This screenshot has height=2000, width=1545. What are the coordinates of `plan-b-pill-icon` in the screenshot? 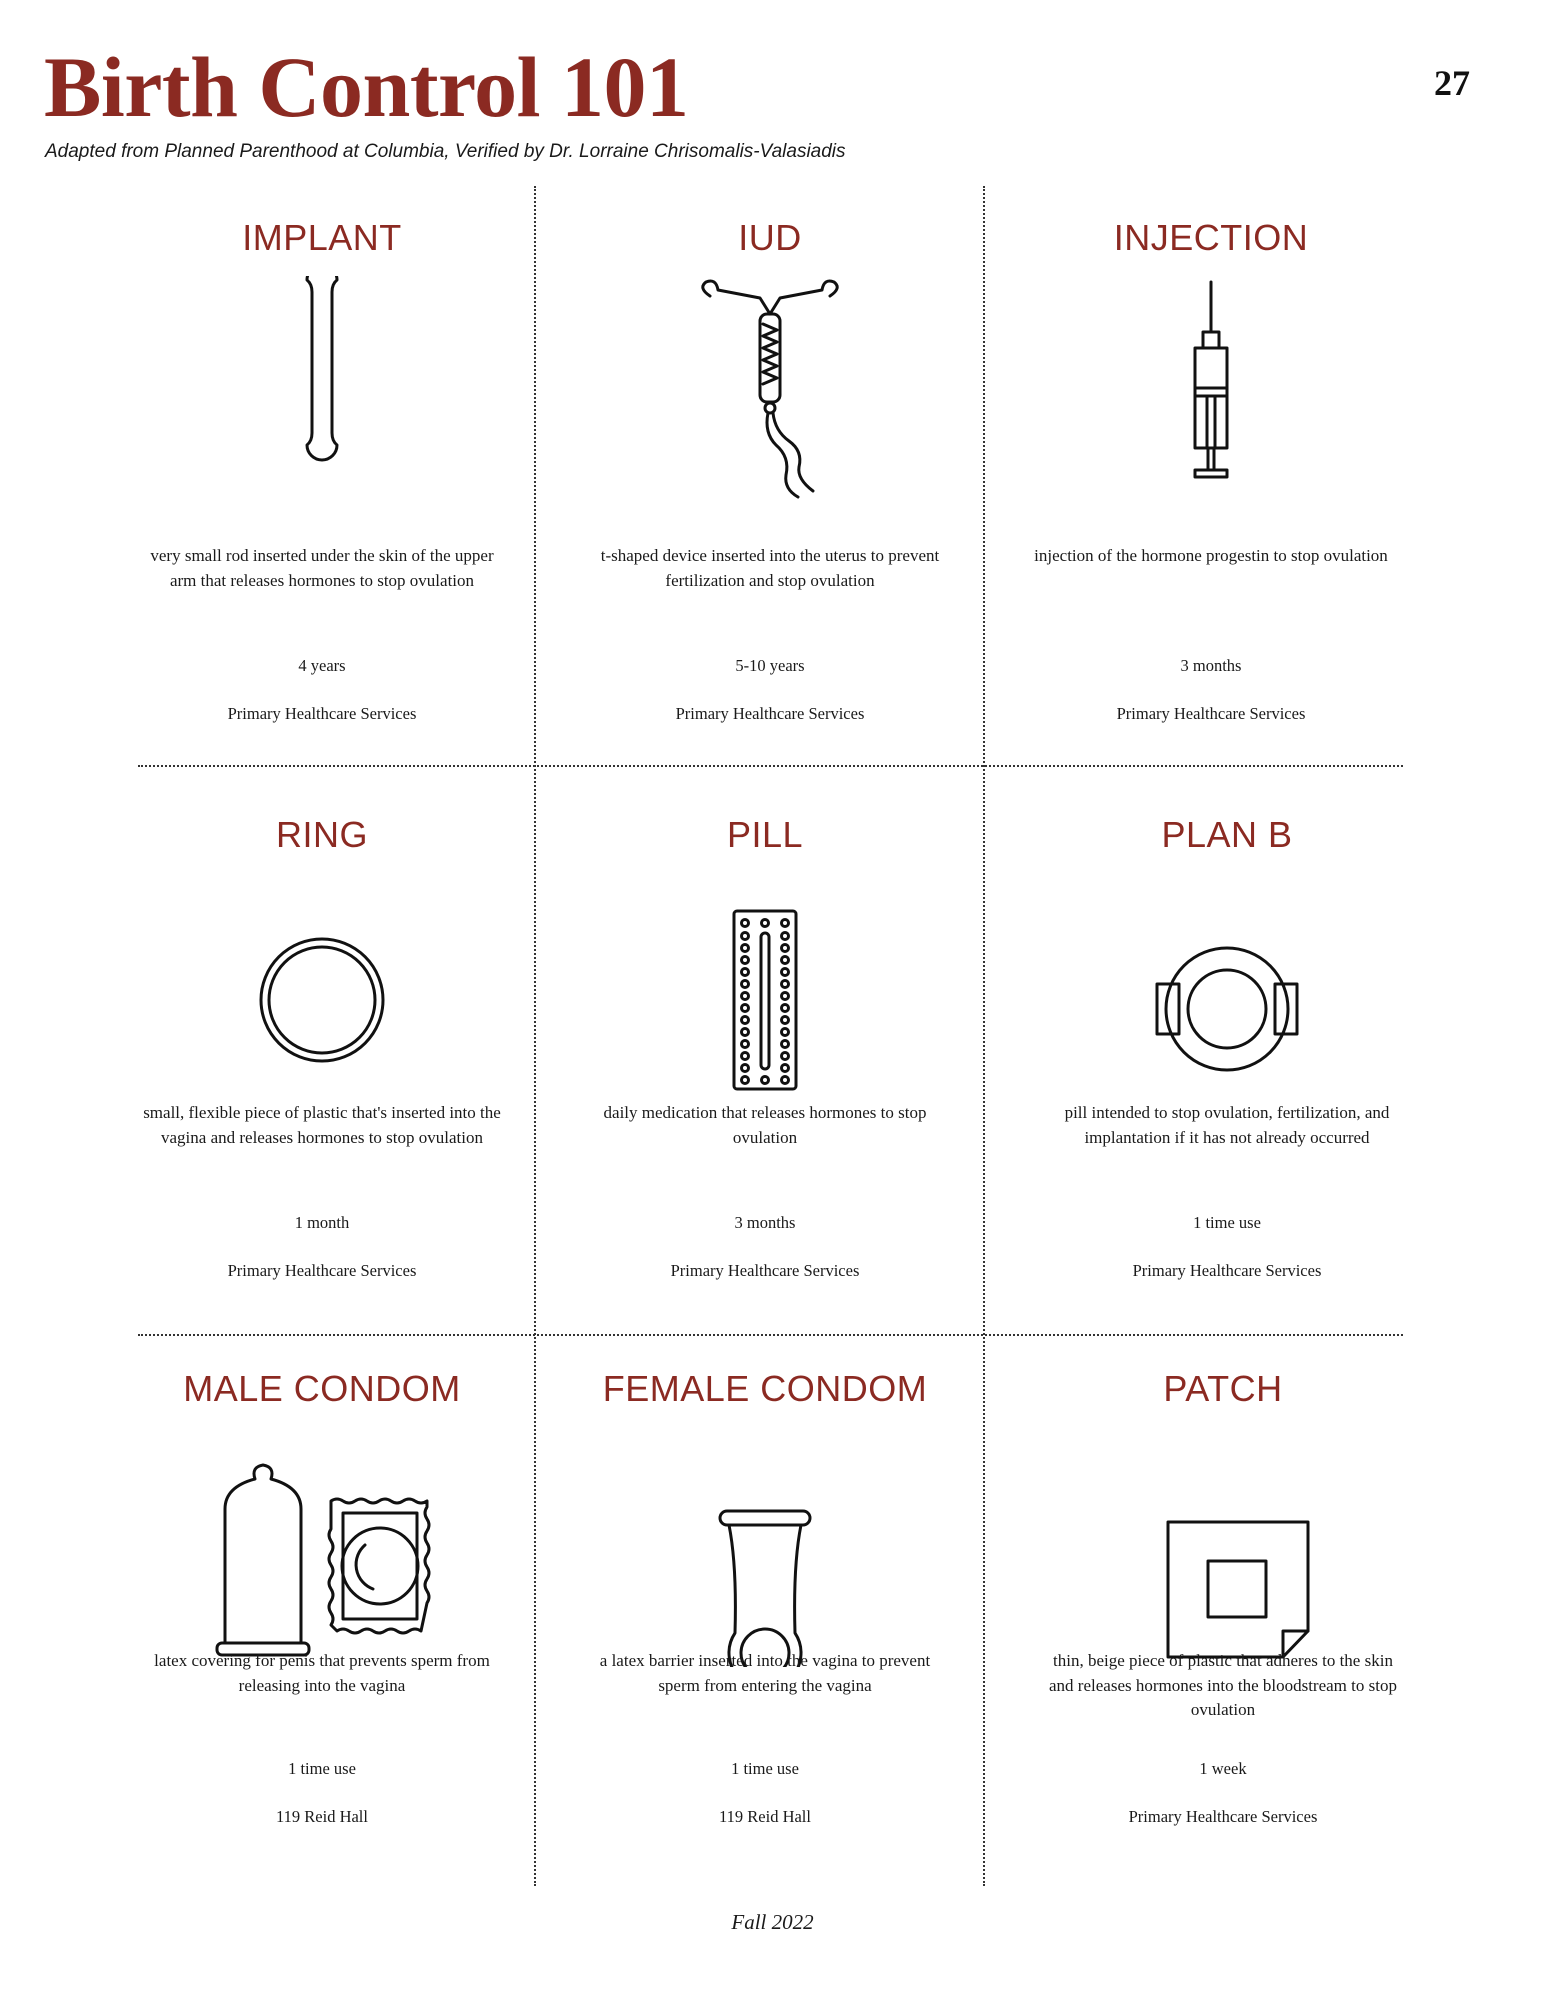 It's located at (1227, 993).